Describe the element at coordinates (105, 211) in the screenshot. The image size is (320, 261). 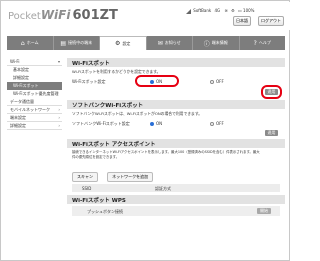
I see `wps-push-label: プッシュボタン接続` at that location.